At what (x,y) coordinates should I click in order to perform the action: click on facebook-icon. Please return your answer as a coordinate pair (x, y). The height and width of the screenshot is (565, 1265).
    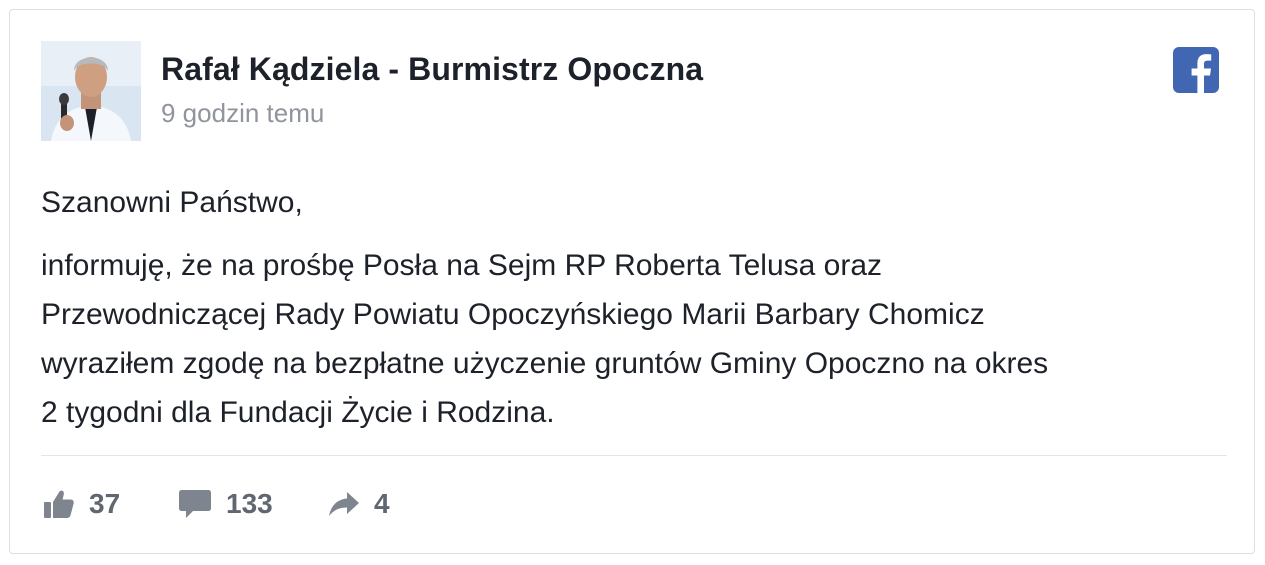
    Looking at the image, I should click on (1196, 70).